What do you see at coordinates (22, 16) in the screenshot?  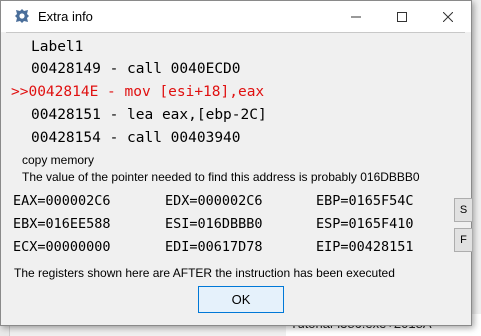 I see `cheat-engine-icon` at bounding box center [22, 16].